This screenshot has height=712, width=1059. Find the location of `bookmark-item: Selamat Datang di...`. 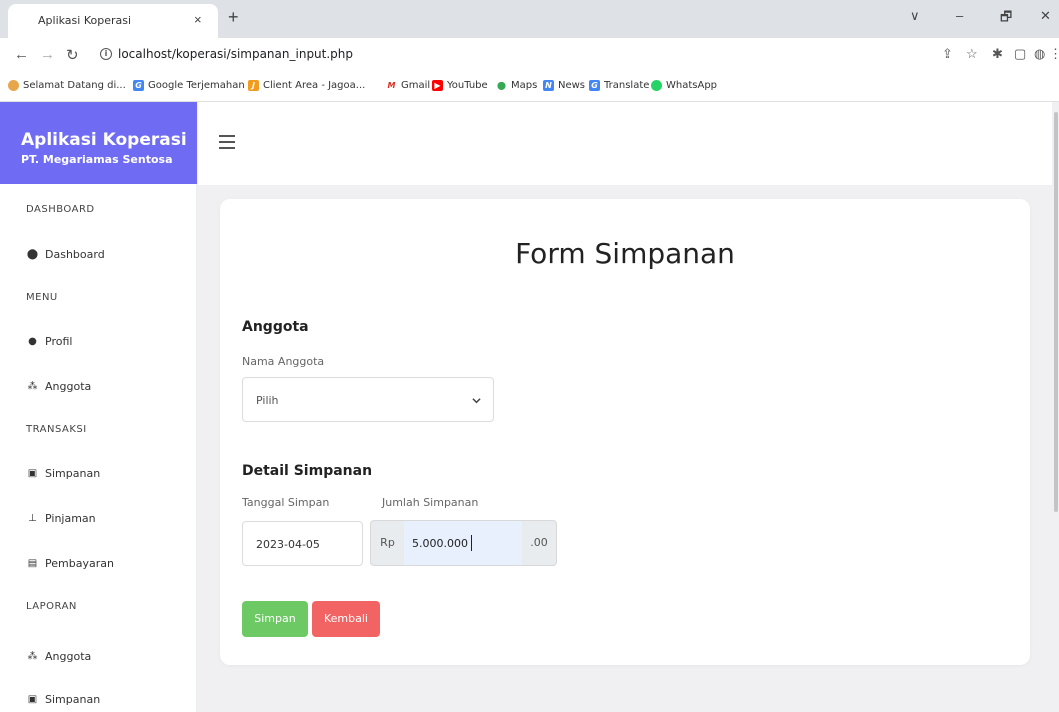

bookmark-item: Selamat Datang di... is located at coordinates (67, 85).